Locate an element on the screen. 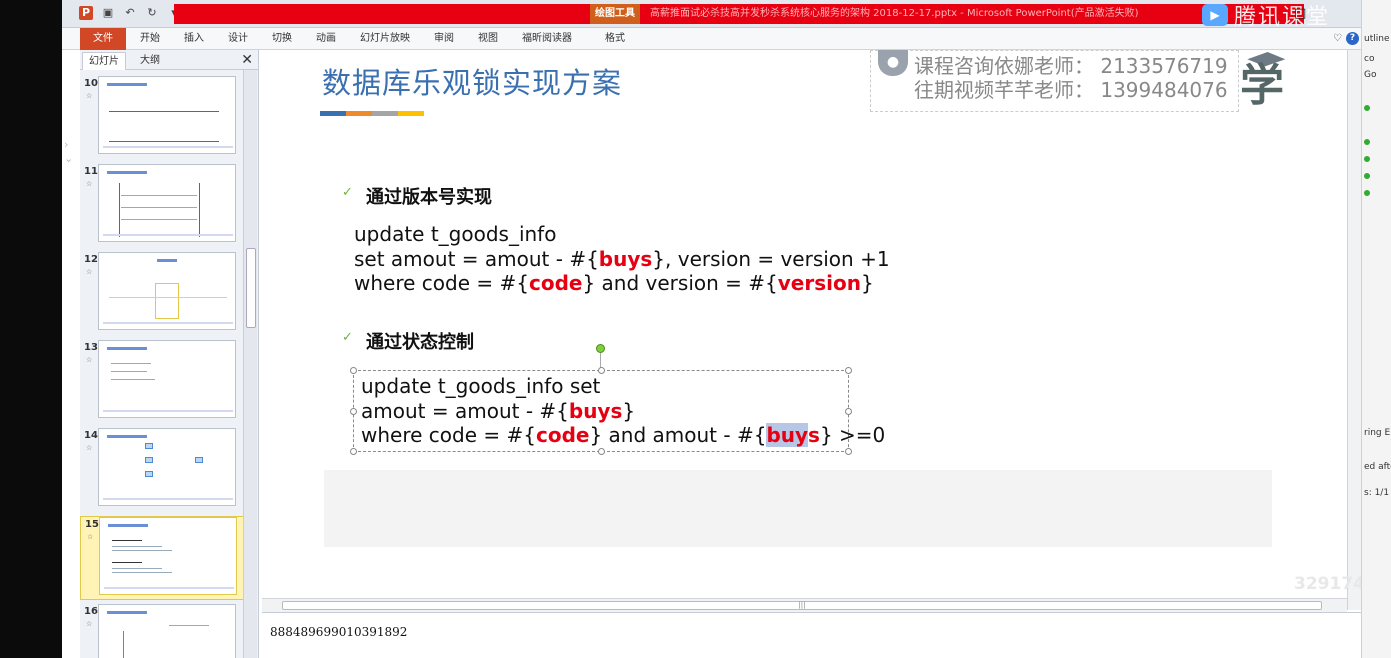 This screenshot has width=1391, height=658. slide-number: 10 is located at coordinates (91, 83).